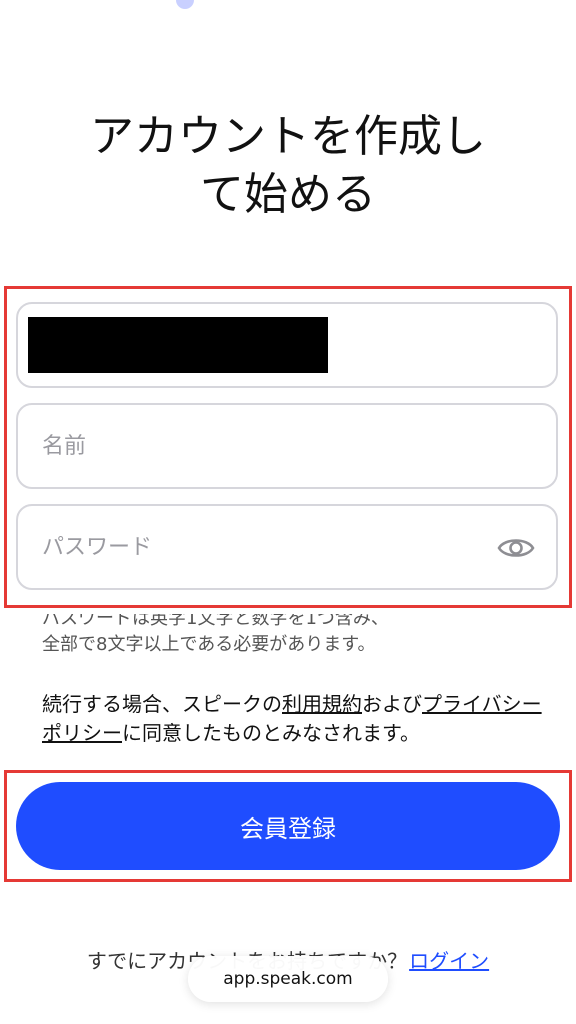 The width and height of the screenshot is (576, 1024). I want to click on consent-suffix: に同意したものとみなされます。, so click(271, 733).